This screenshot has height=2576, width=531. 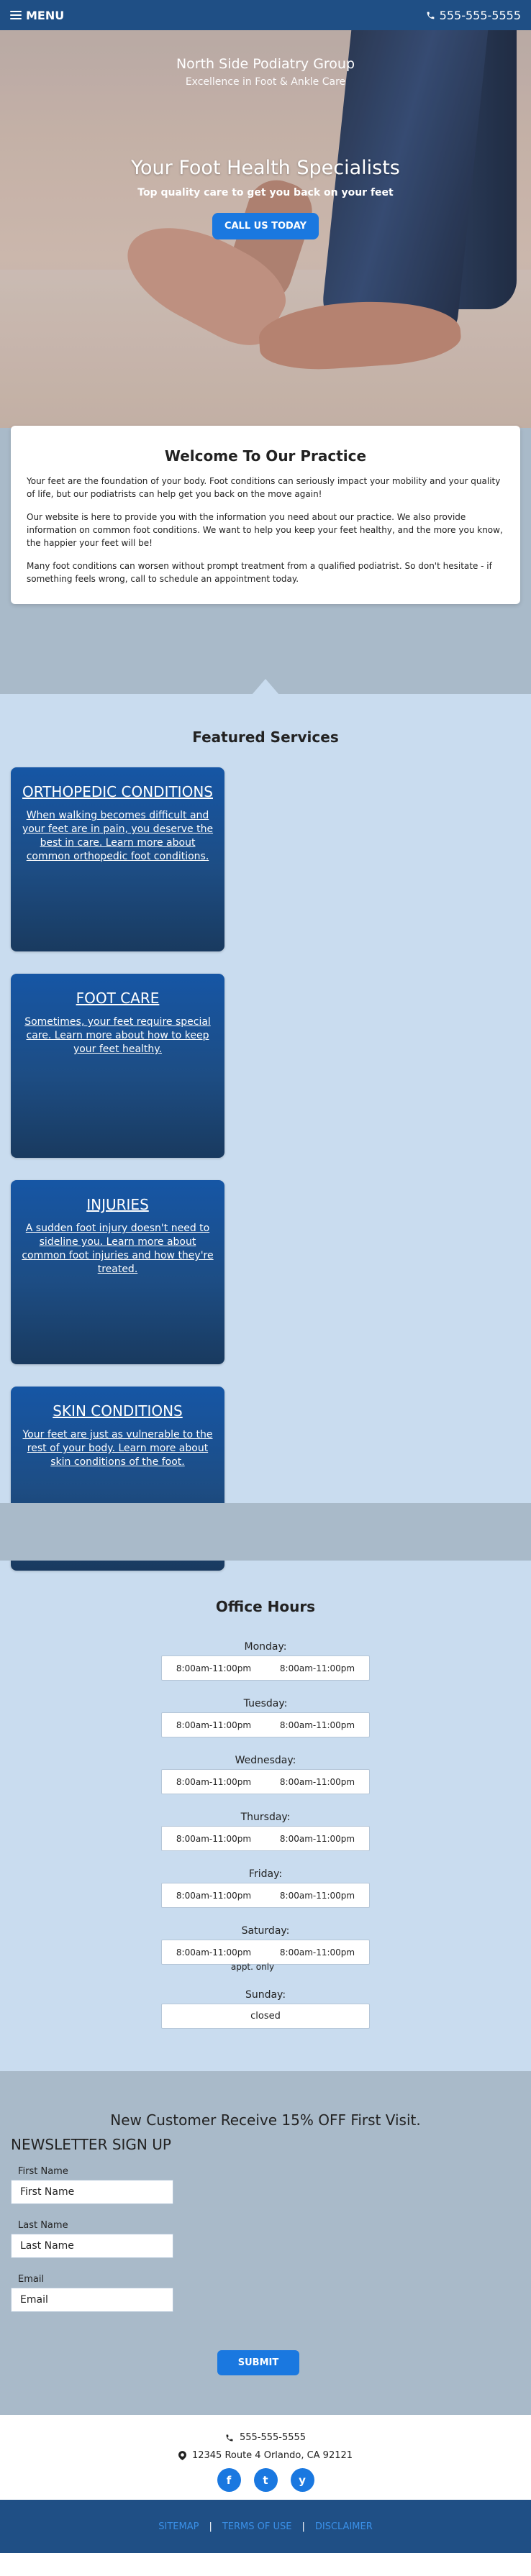 What do you see at coordinates (344, 2526) in the screenshot?
I see `disclaimer-link: DISCLAIMER` at bounding box center [344, 2526].